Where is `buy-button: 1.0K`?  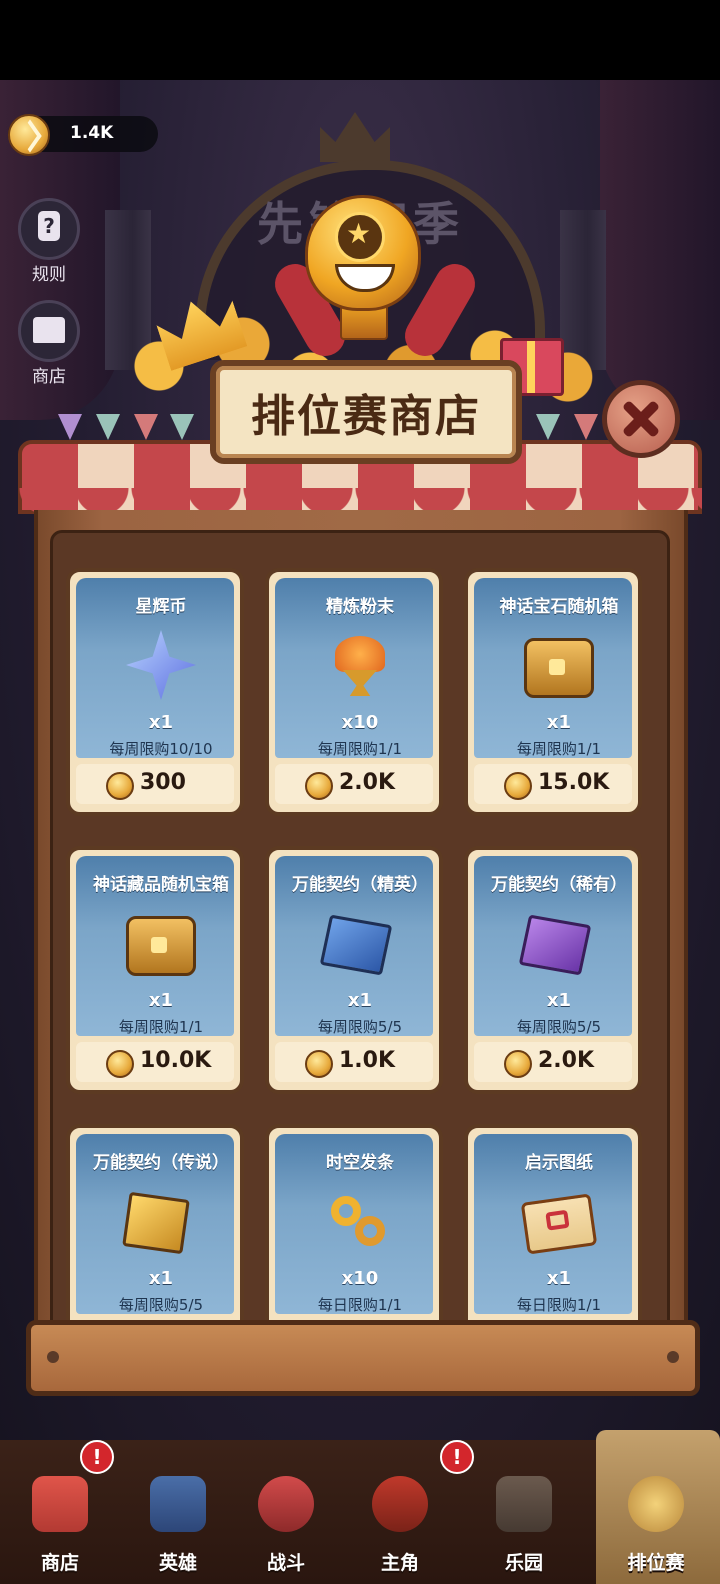 buy-button: 1.0K is located at coordinates (354, 1062).